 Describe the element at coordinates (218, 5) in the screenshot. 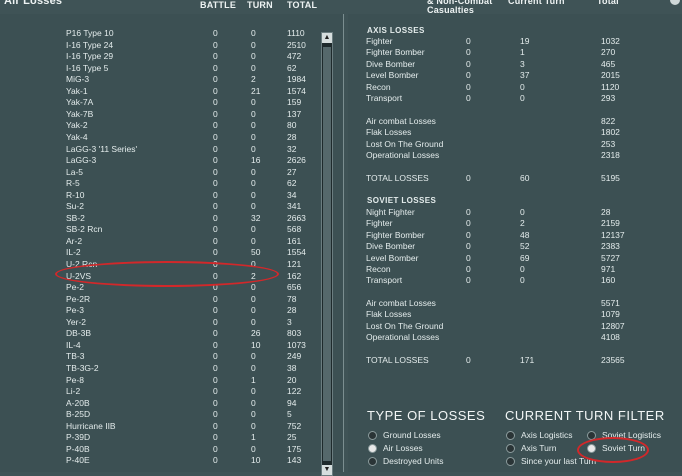

I see `battle-column-header: BATTLE` at that location.